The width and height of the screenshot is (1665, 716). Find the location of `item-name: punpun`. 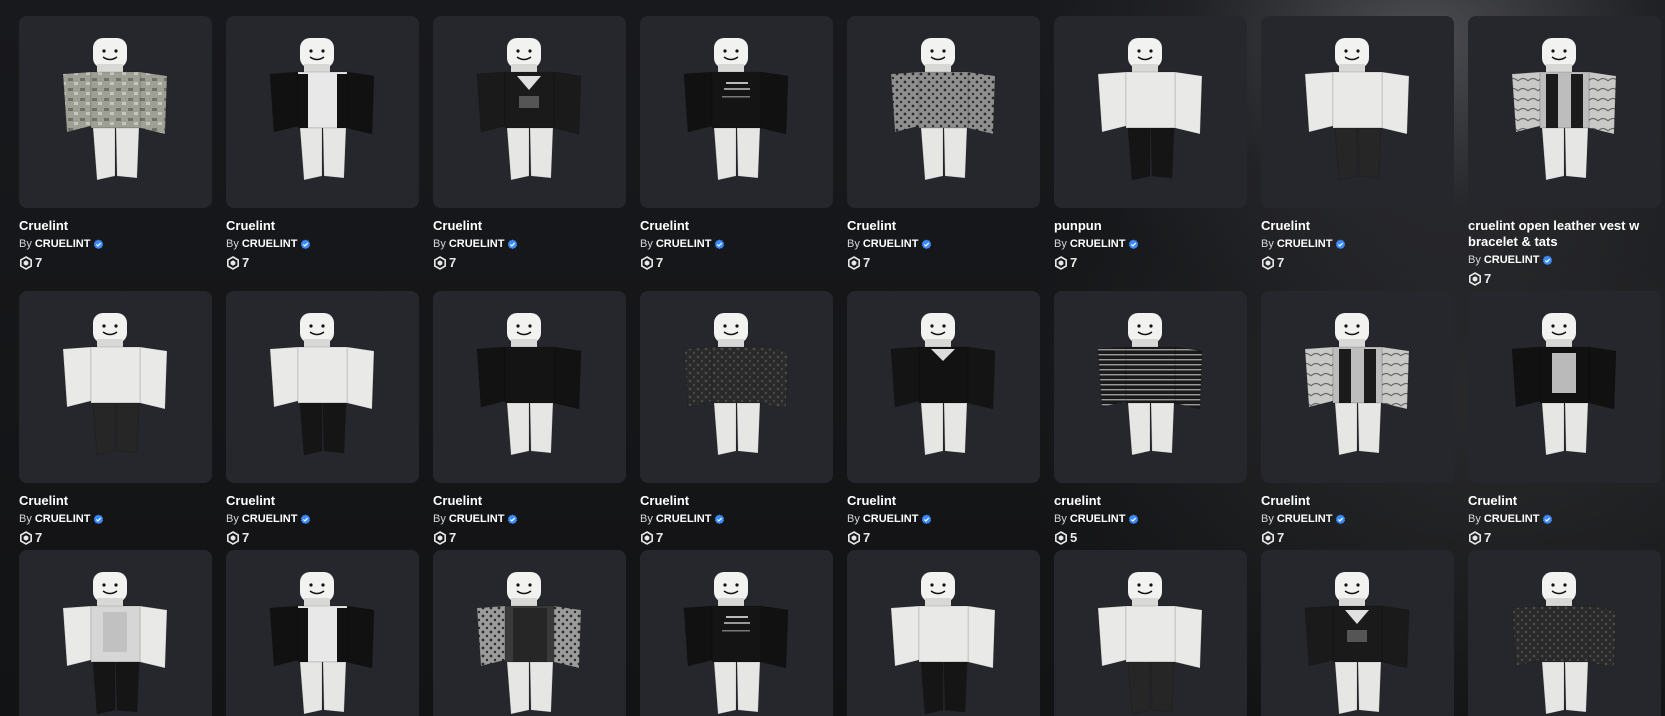

item-name: punpun is located at coordinates (1150, 226).